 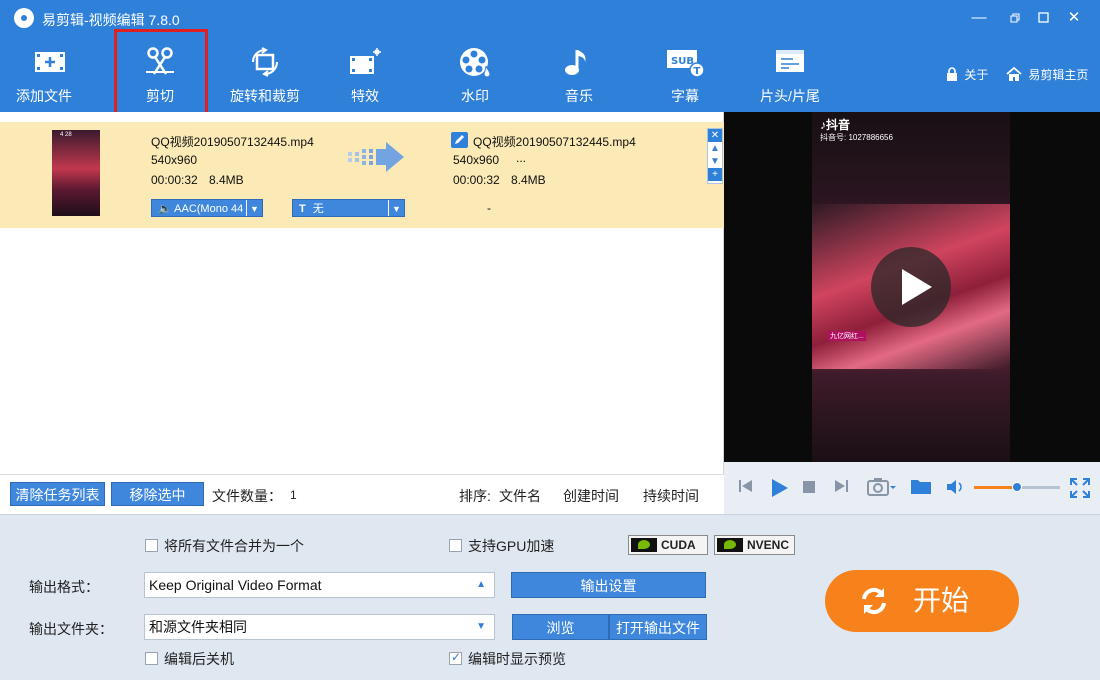 I want to click on tool-music: 音乐, so click(x=579, y=75).